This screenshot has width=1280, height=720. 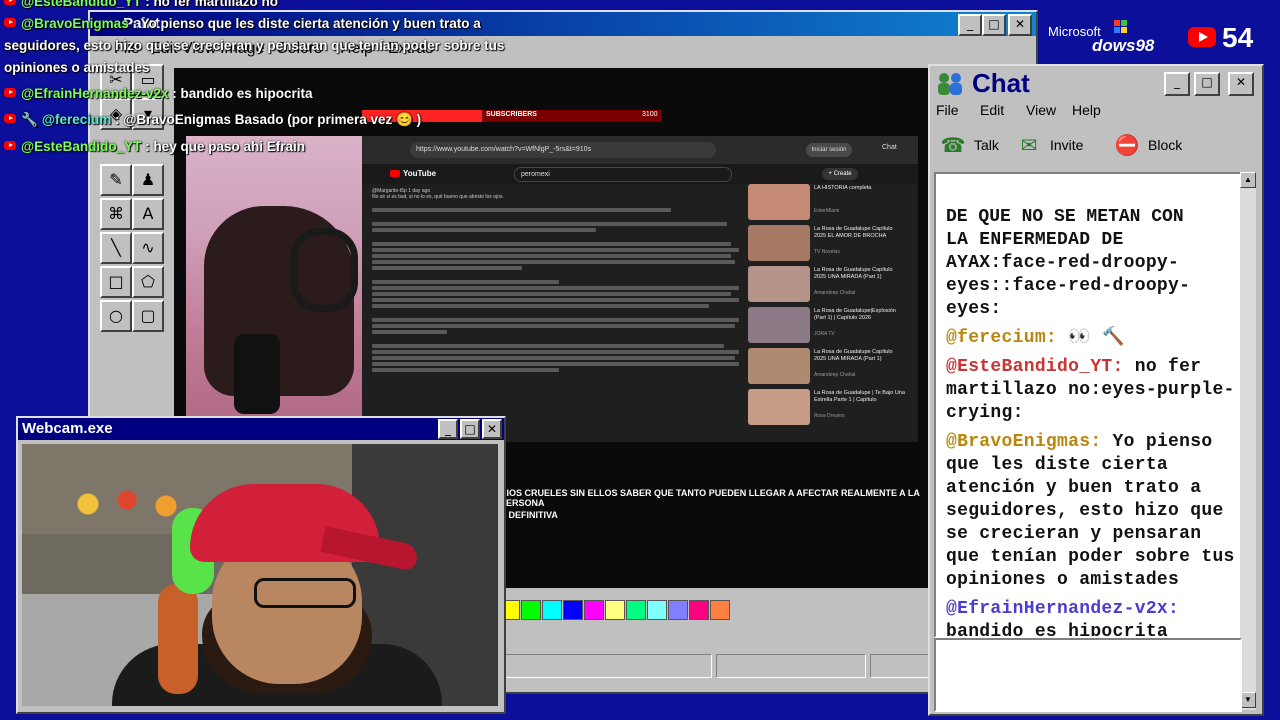 I want to click on chat-menu-file: File, so click(x=947, y=110).